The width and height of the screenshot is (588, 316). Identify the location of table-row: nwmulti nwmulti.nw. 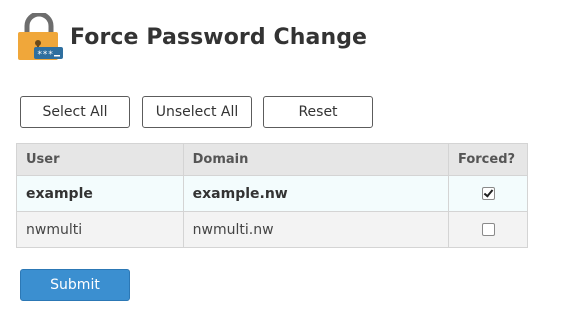
(272, 229).